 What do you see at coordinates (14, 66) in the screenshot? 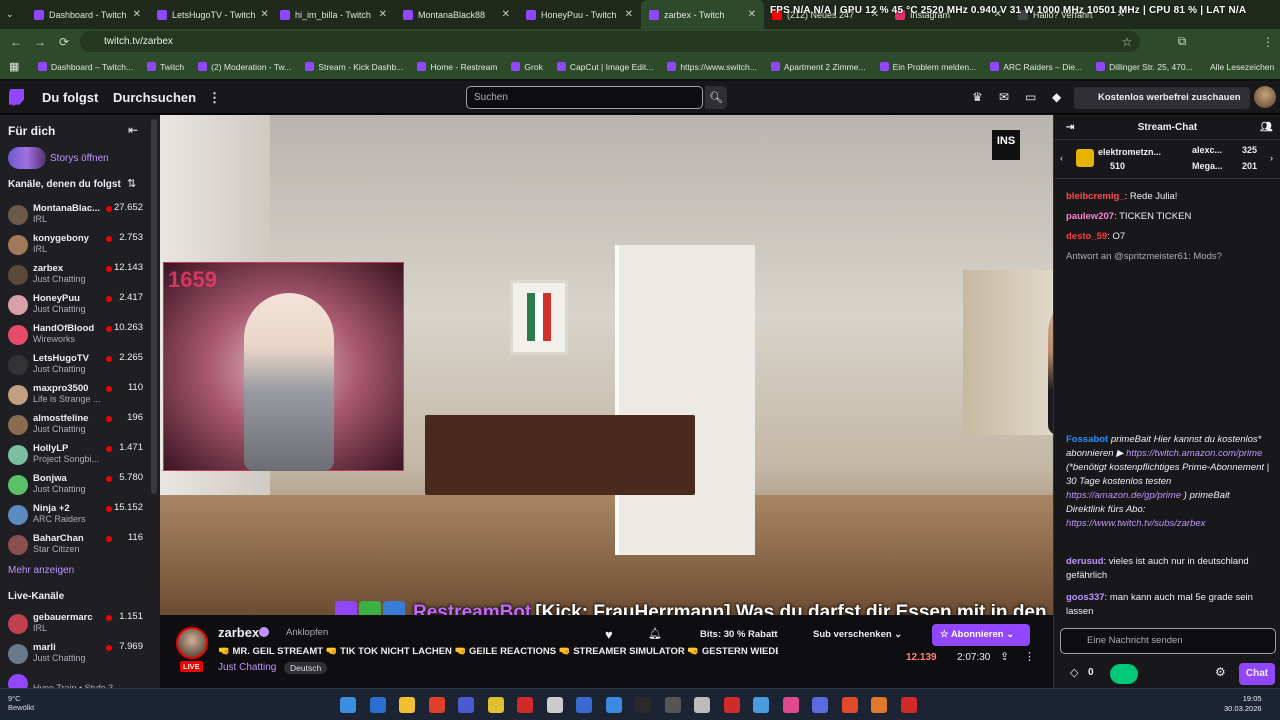
I see `apps-icon: ▦` at bounding box center [14, 66].